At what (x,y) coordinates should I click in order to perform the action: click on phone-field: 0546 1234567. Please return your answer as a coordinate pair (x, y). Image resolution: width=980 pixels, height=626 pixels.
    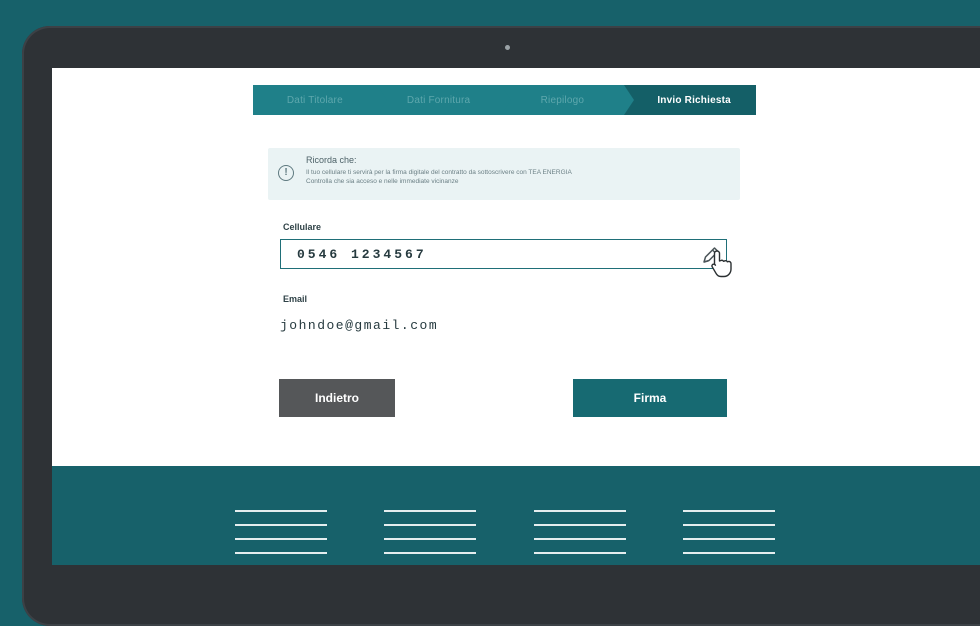
    Looking at the image, I should click on (503, 254).